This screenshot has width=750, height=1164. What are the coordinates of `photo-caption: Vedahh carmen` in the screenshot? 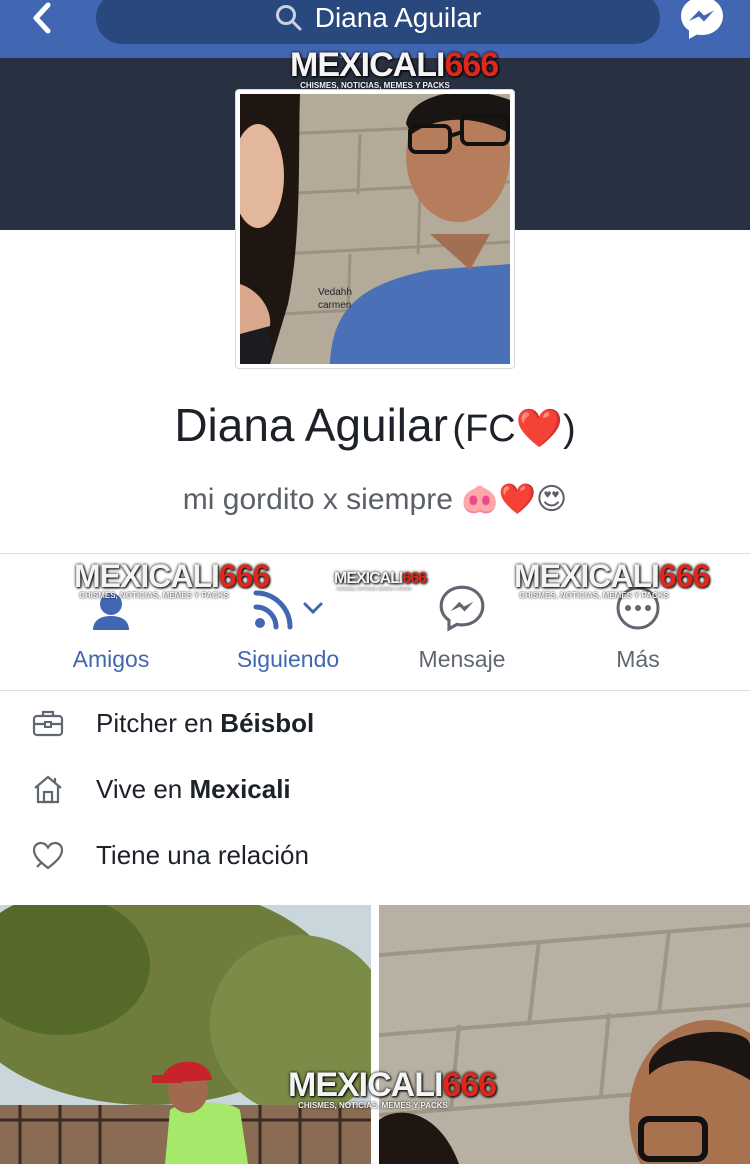 It's located at (335, 299).